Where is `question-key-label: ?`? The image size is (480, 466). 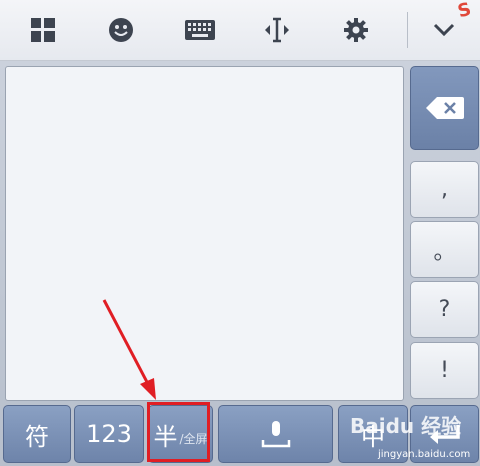
question-key-label: ? is located at coordinates (444, 309).